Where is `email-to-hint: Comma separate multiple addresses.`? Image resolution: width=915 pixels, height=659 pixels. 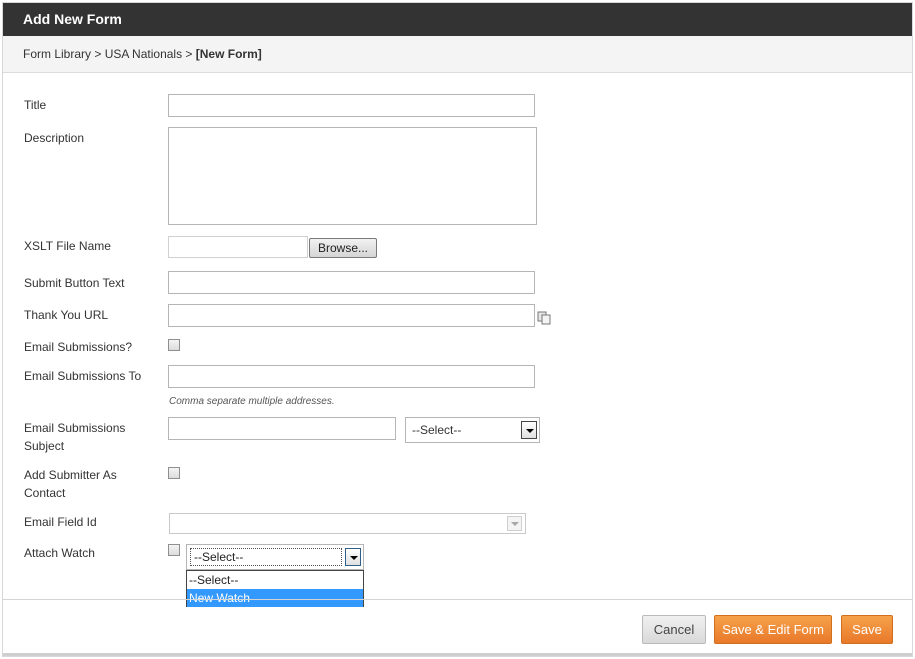 email-to-hint: Comma separate multiple addresses. is located at coordinates (252, 401).